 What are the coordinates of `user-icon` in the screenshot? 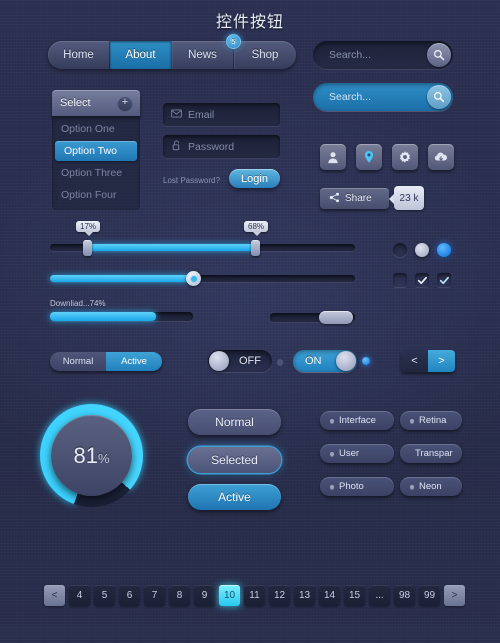 It's located at (333, 157).